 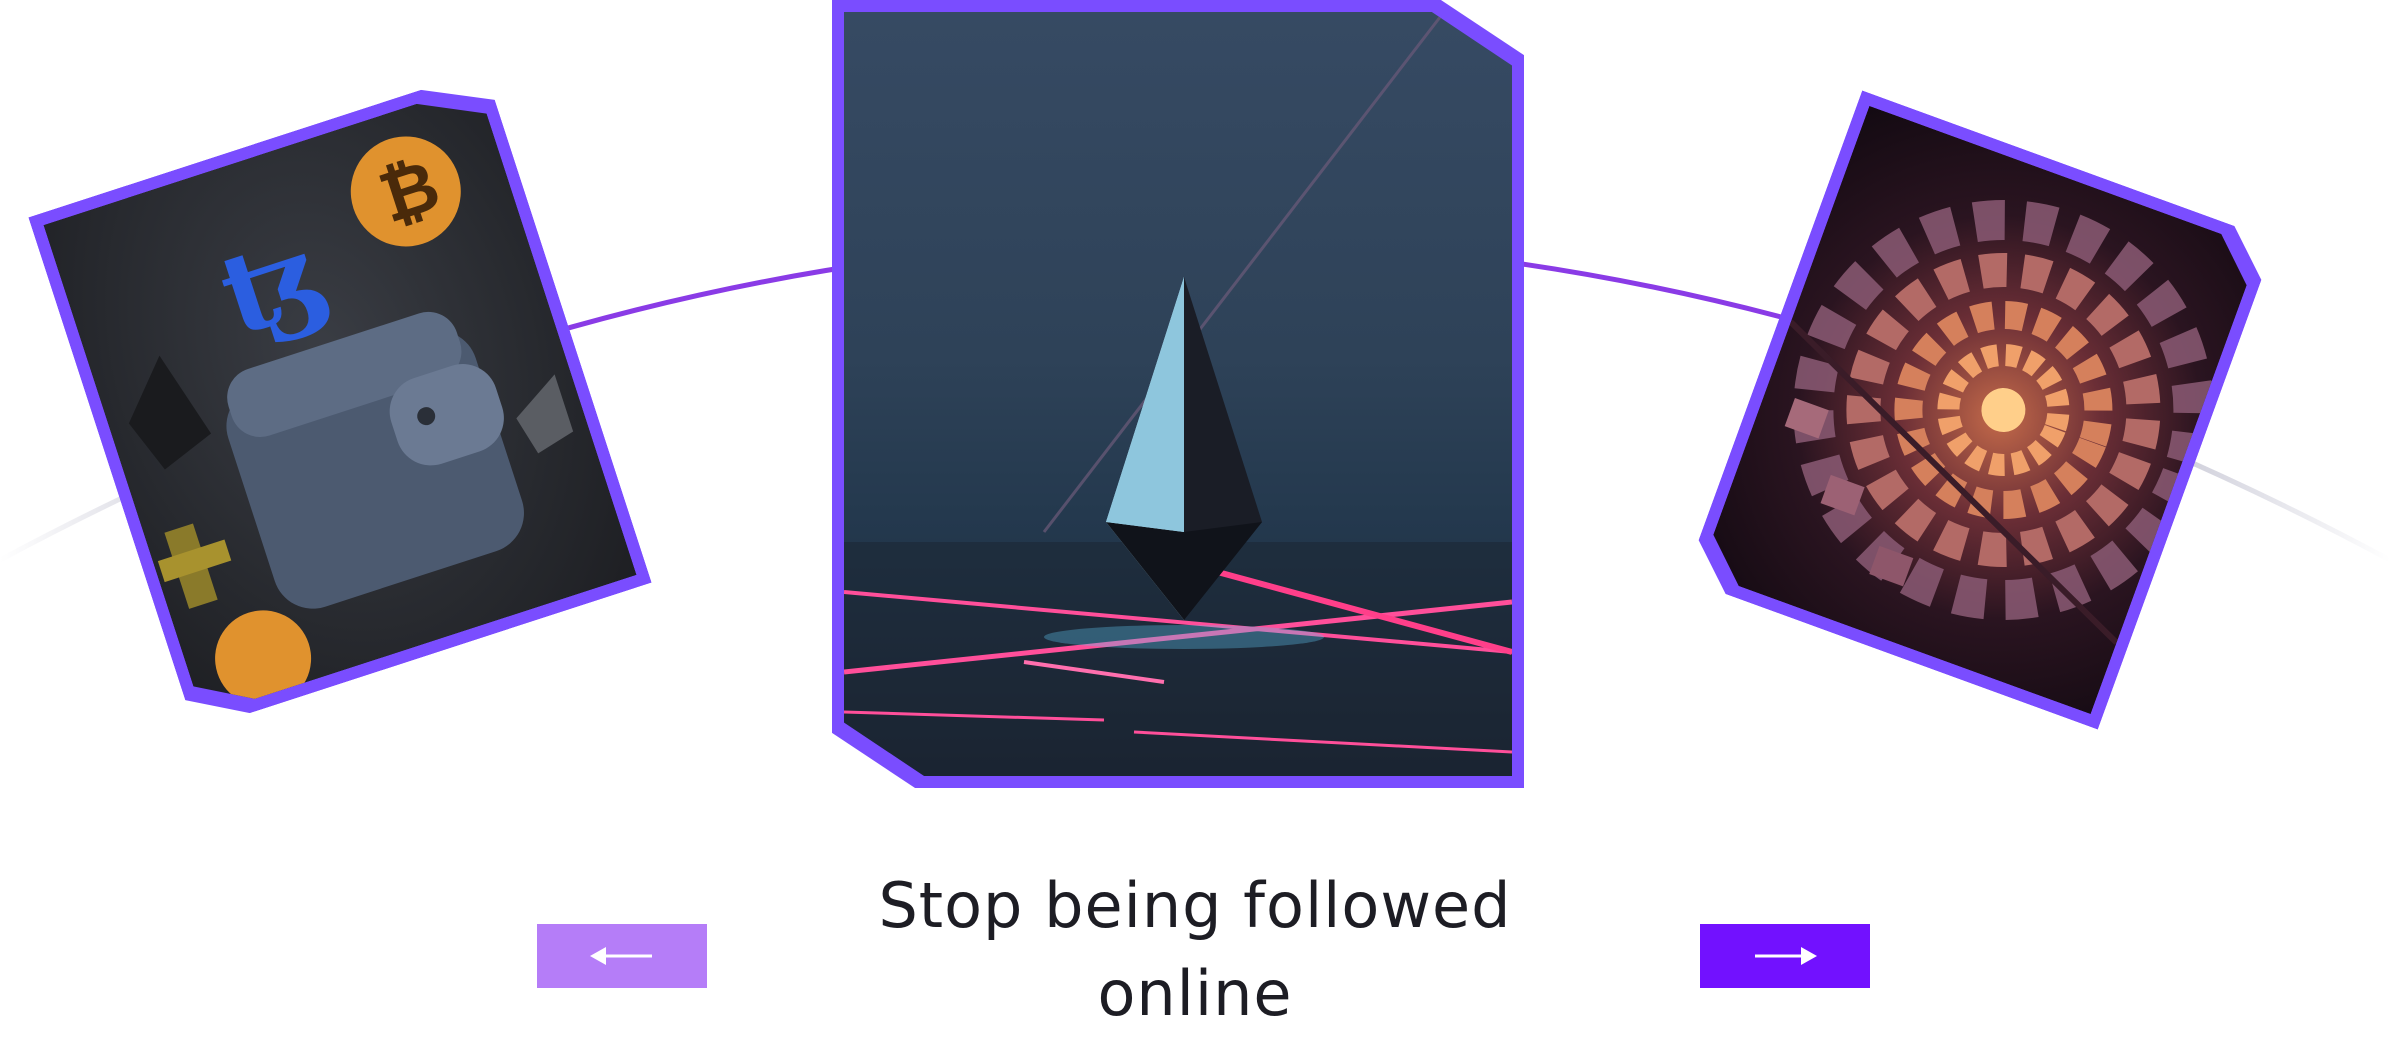 I want to click on arrow-right-icon, so click(x=1786, y=956).